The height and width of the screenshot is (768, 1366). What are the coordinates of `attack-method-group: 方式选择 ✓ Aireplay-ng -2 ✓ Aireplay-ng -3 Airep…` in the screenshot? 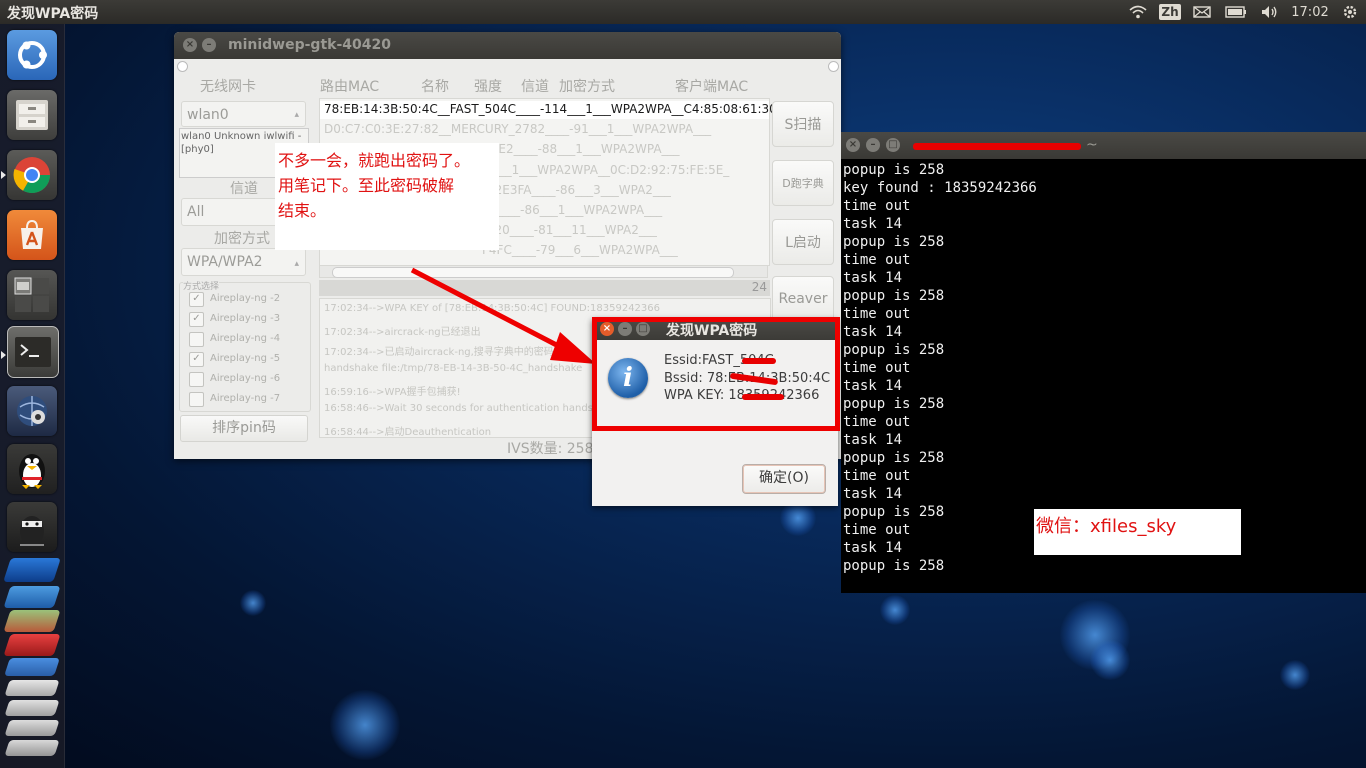 It's located at (245, 345).